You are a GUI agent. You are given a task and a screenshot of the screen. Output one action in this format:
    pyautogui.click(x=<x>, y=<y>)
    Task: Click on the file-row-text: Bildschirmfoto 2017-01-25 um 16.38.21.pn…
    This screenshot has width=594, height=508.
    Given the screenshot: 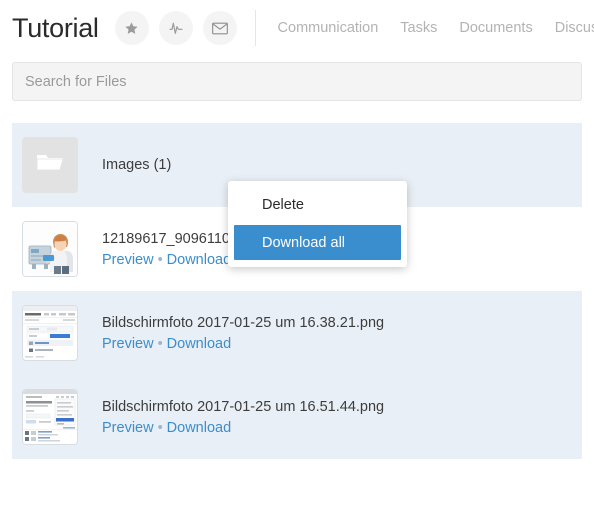 What is the action you would take?
    pyautogui.click(x=243, y=333)
    